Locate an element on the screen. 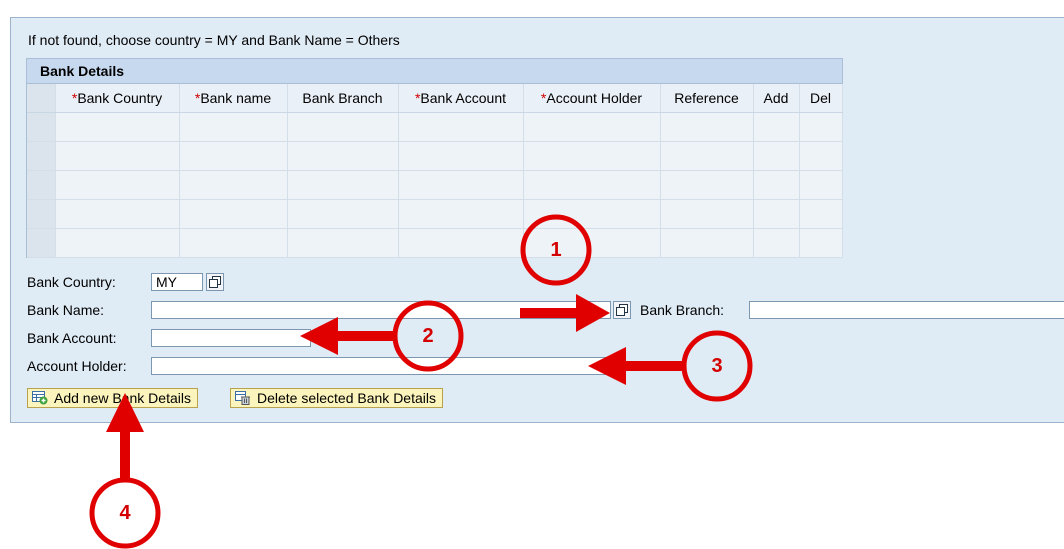  add-bank-details-label: Add new Bank Details is located at coordinates (122, 398).